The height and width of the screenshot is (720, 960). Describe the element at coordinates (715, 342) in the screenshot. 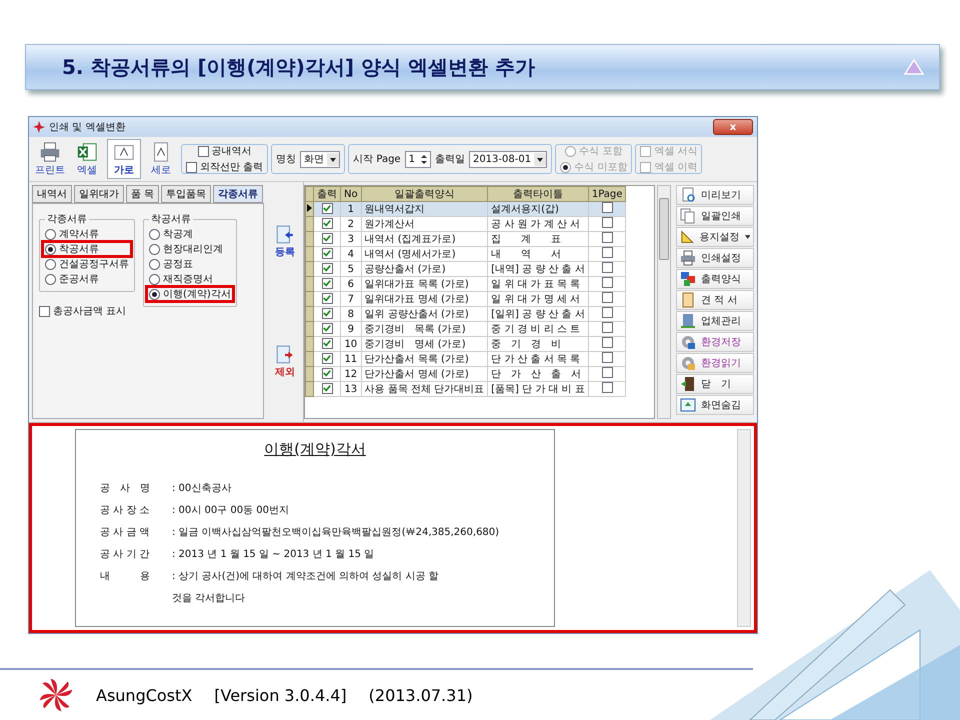

I see `side-button: 환경저장` at that location.